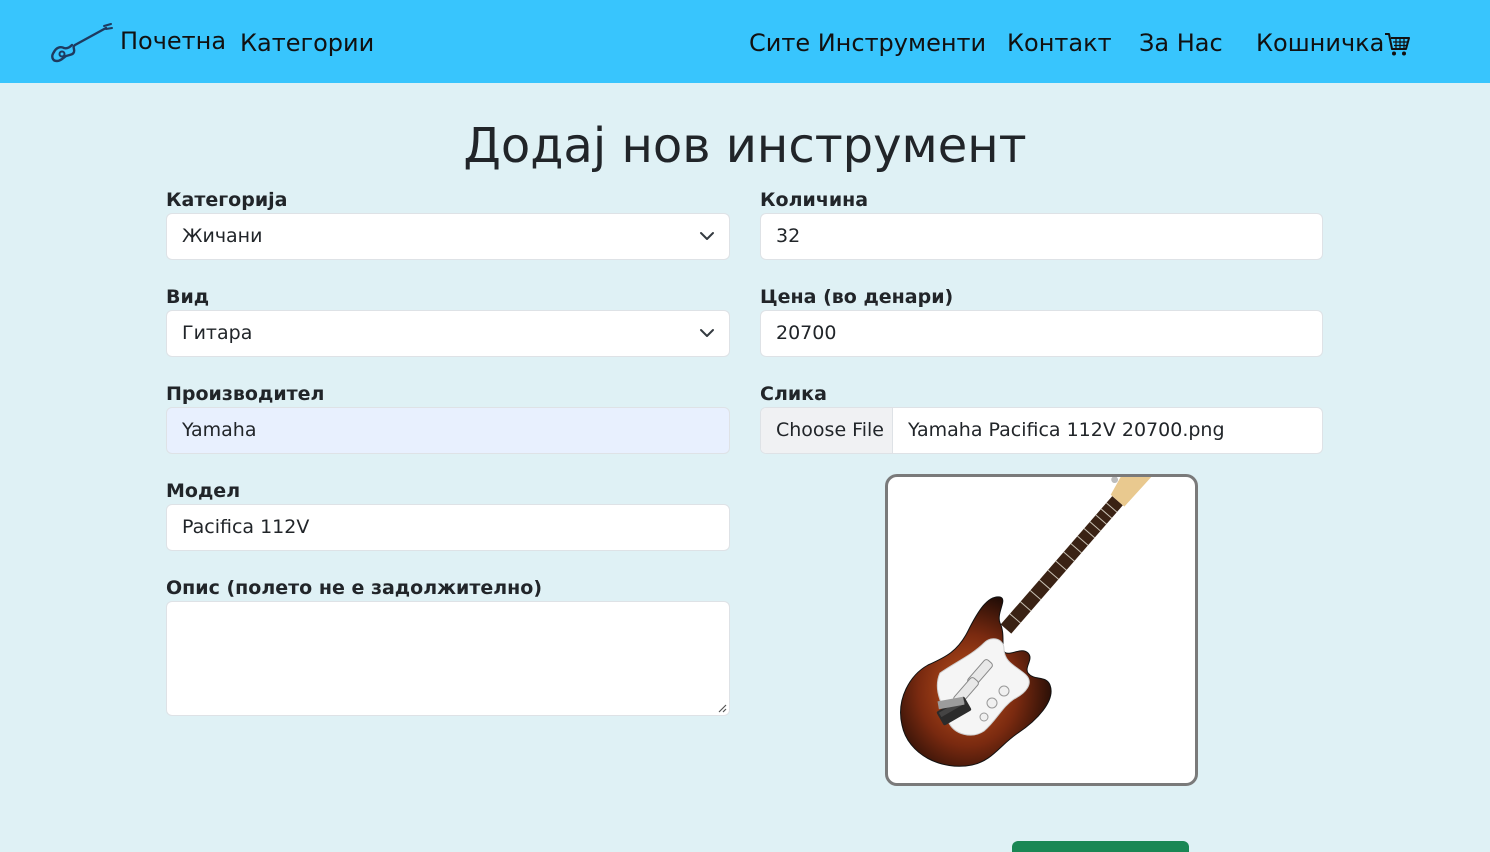  What do you see at coordinates (173, 41) in the screenshot?
I see `nav-home-link: Почетна` at bounding box center [173, 41].